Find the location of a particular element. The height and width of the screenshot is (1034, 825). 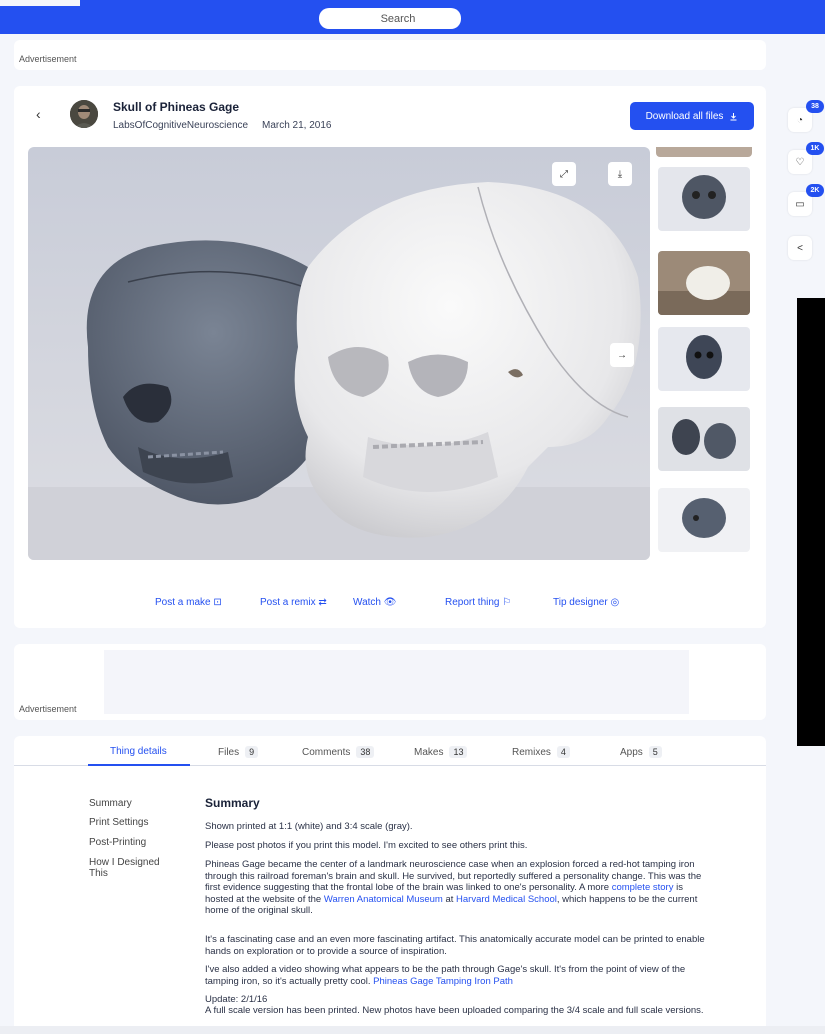

watch-link: Watch 👁︎ is located at coordinates (374, 602).